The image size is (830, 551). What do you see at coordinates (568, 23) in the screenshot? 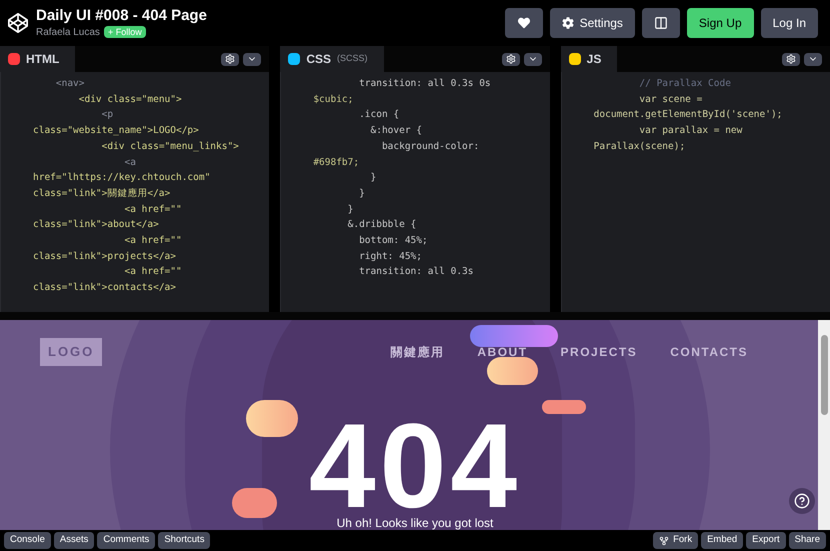
I see `settings-icon` at bounding box center [568, 23].